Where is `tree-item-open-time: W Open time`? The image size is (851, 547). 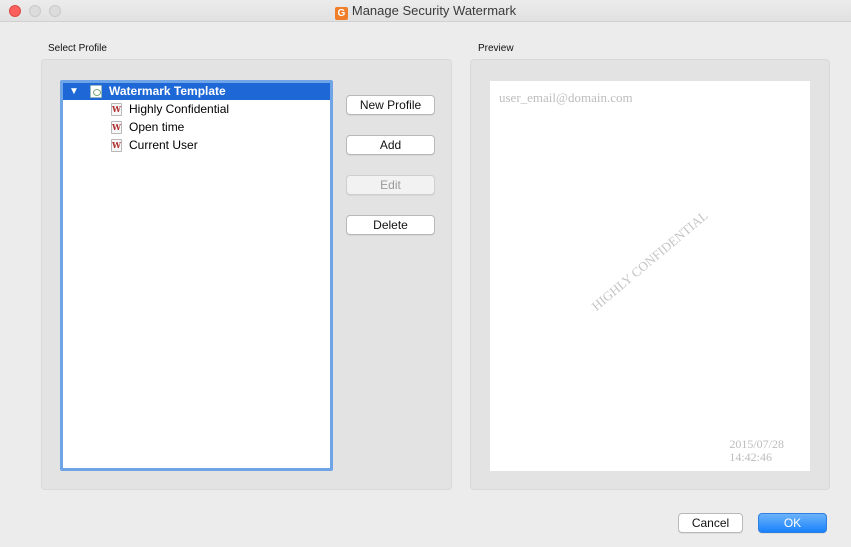 tree-item-open-time: W Open time is located at coordinates (196, 127).